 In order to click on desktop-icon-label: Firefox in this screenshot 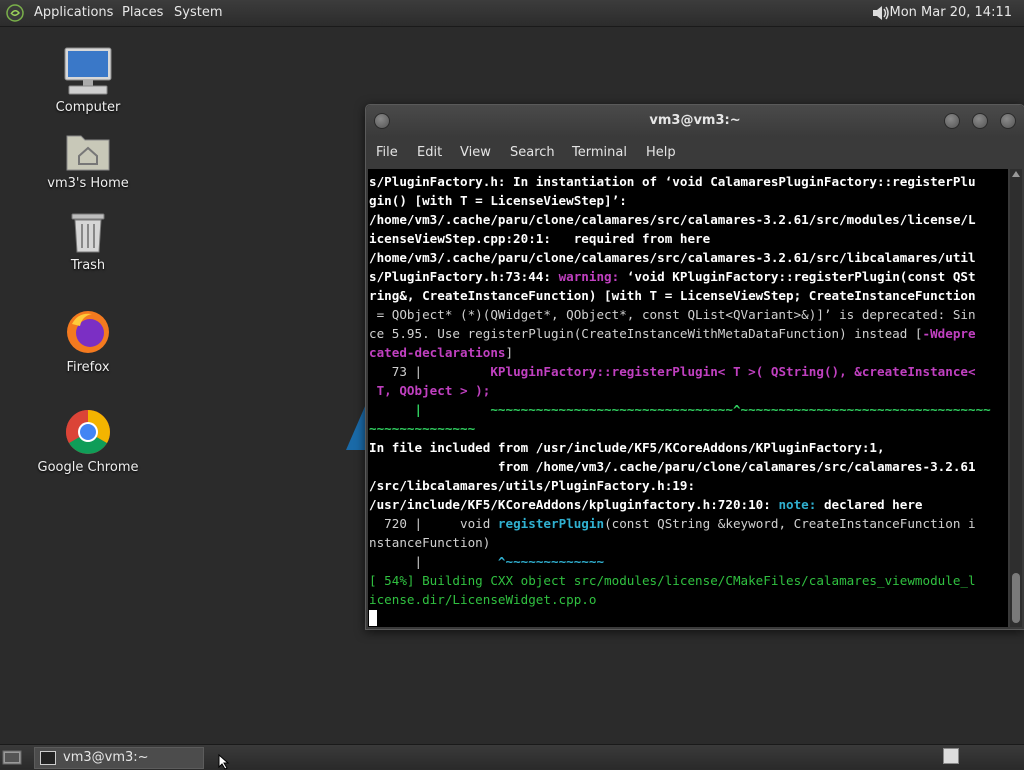, I will do `click(88, 367)`.